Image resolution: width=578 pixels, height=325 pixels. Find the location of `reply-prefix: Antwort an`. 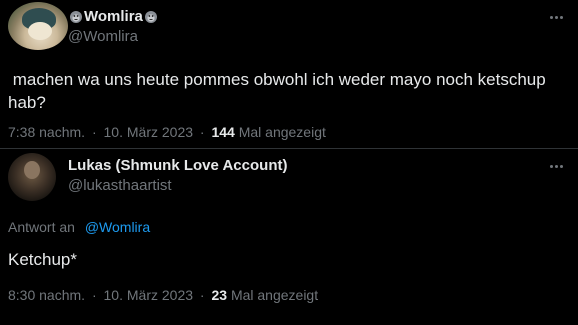

reply-prefix: Antwort an is located at coordinates (41, 227).